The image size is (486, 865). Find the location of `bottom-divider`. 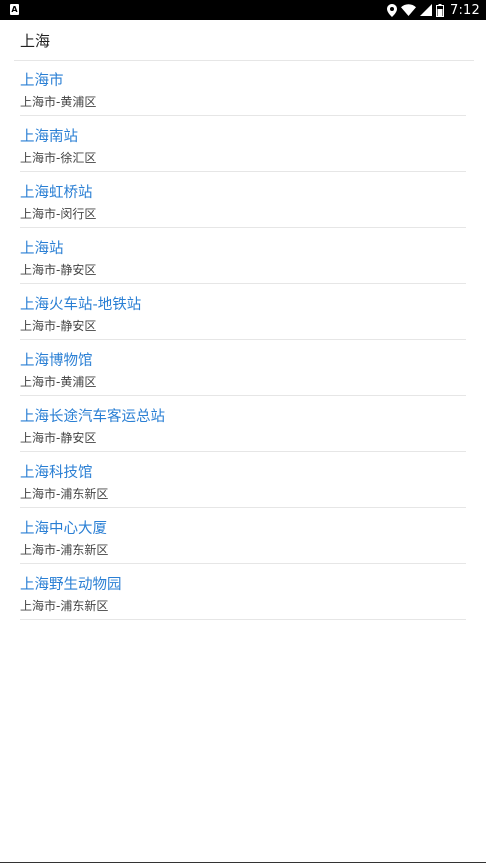

bottom-divider is located at coordinates (243, 862).